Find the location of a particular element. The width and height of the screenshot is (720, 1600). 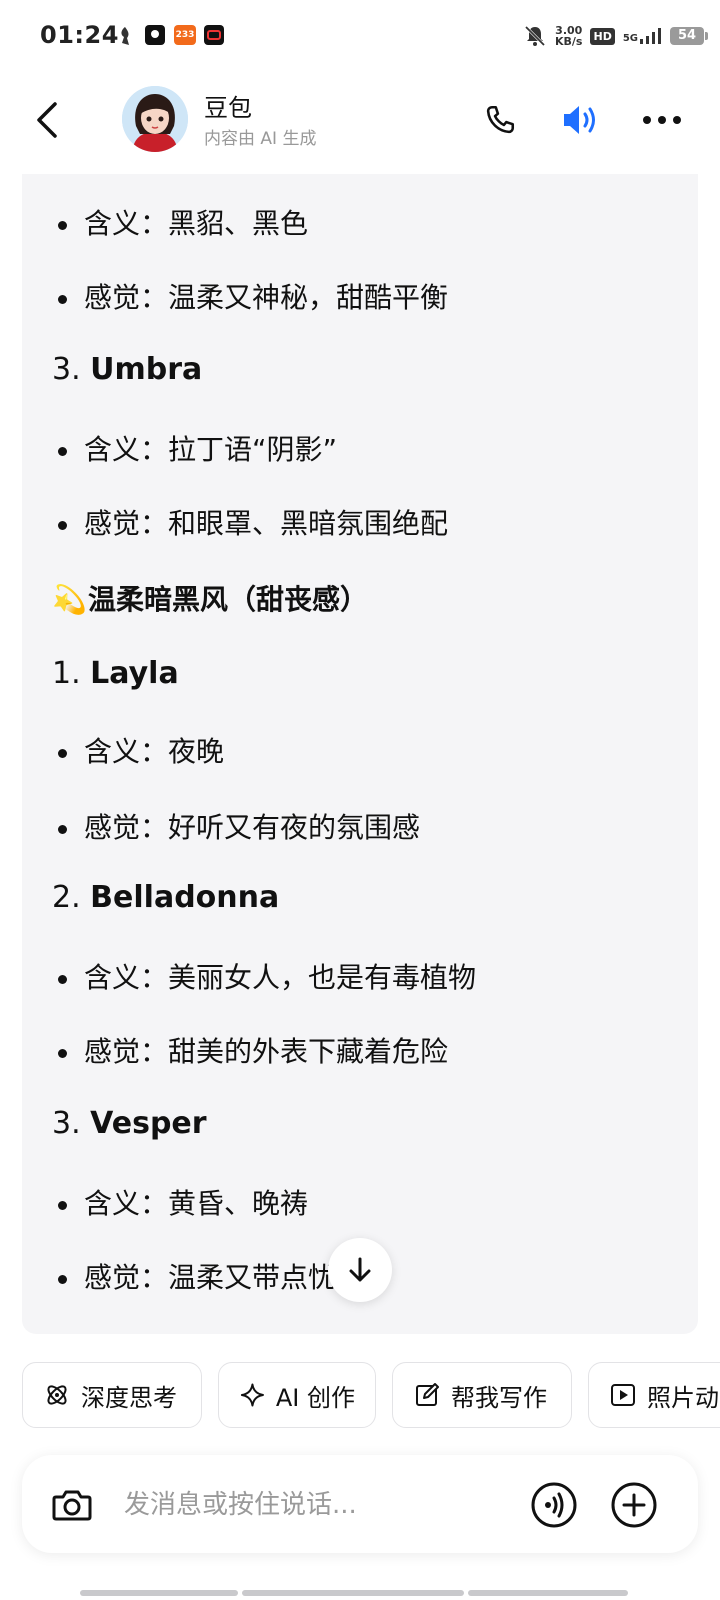

bell-muted-icon is located at coordinates (535, 36).